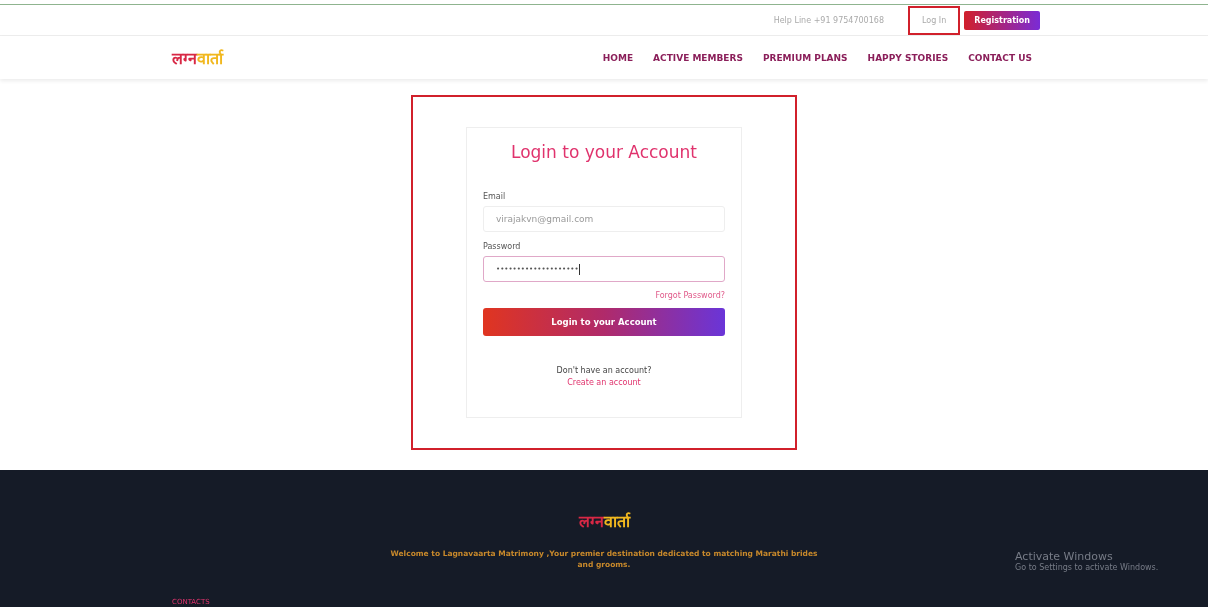 The height and width of the screenshot is (607, 1208). Describe the element at coordinates (1064, 556) in the screenshot. I see `activation-title: Activate Windows` at that location.